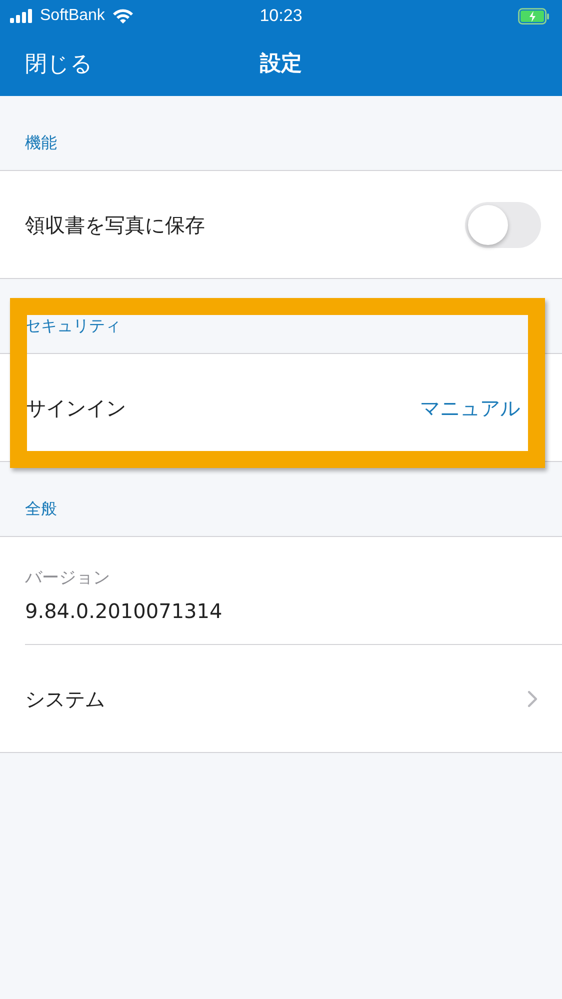 The image size is (562, 999). What do you see at coordinates (41, 509) in the screenshot?
I see `section-header: 全般` at bounding box center [41, 509].